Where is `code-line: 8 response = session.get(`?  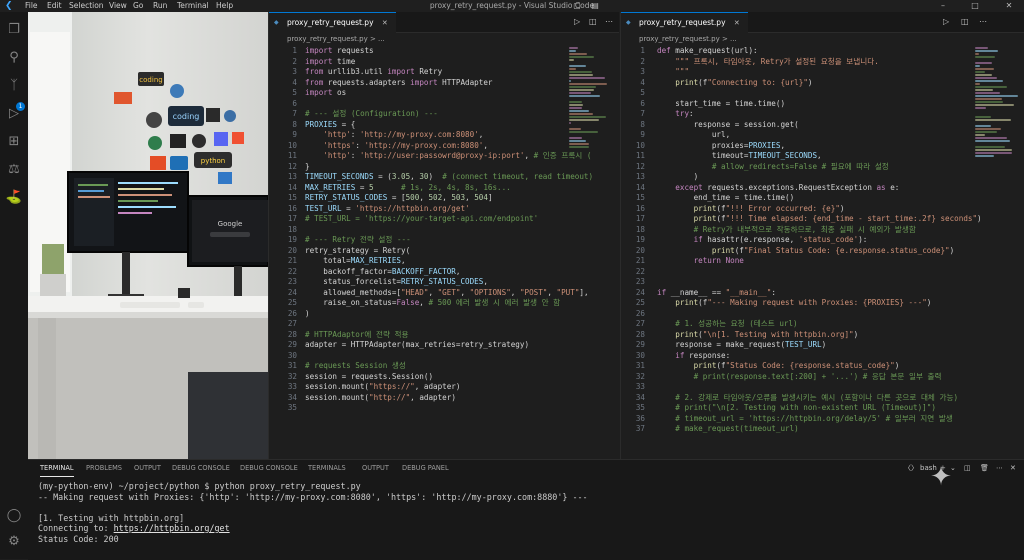
code-line: 8 response = session.get( is located at coordinates (822, 125).